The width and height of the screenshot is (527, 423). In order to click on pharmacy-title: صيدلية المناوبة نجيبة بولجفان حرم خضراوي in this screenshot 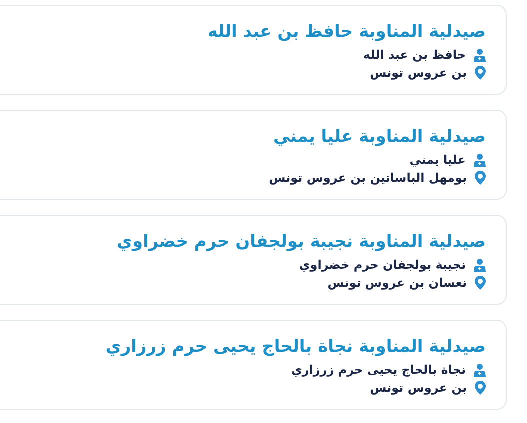, I will do `click(301, 242)`.